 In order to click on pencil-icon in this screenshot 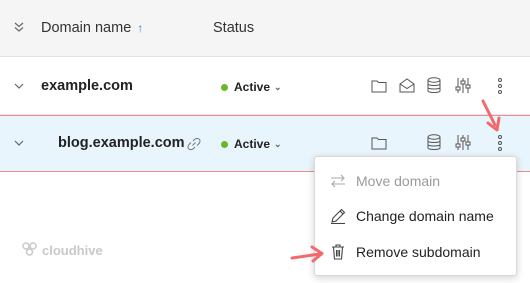, I will do `click(338, 216)`.